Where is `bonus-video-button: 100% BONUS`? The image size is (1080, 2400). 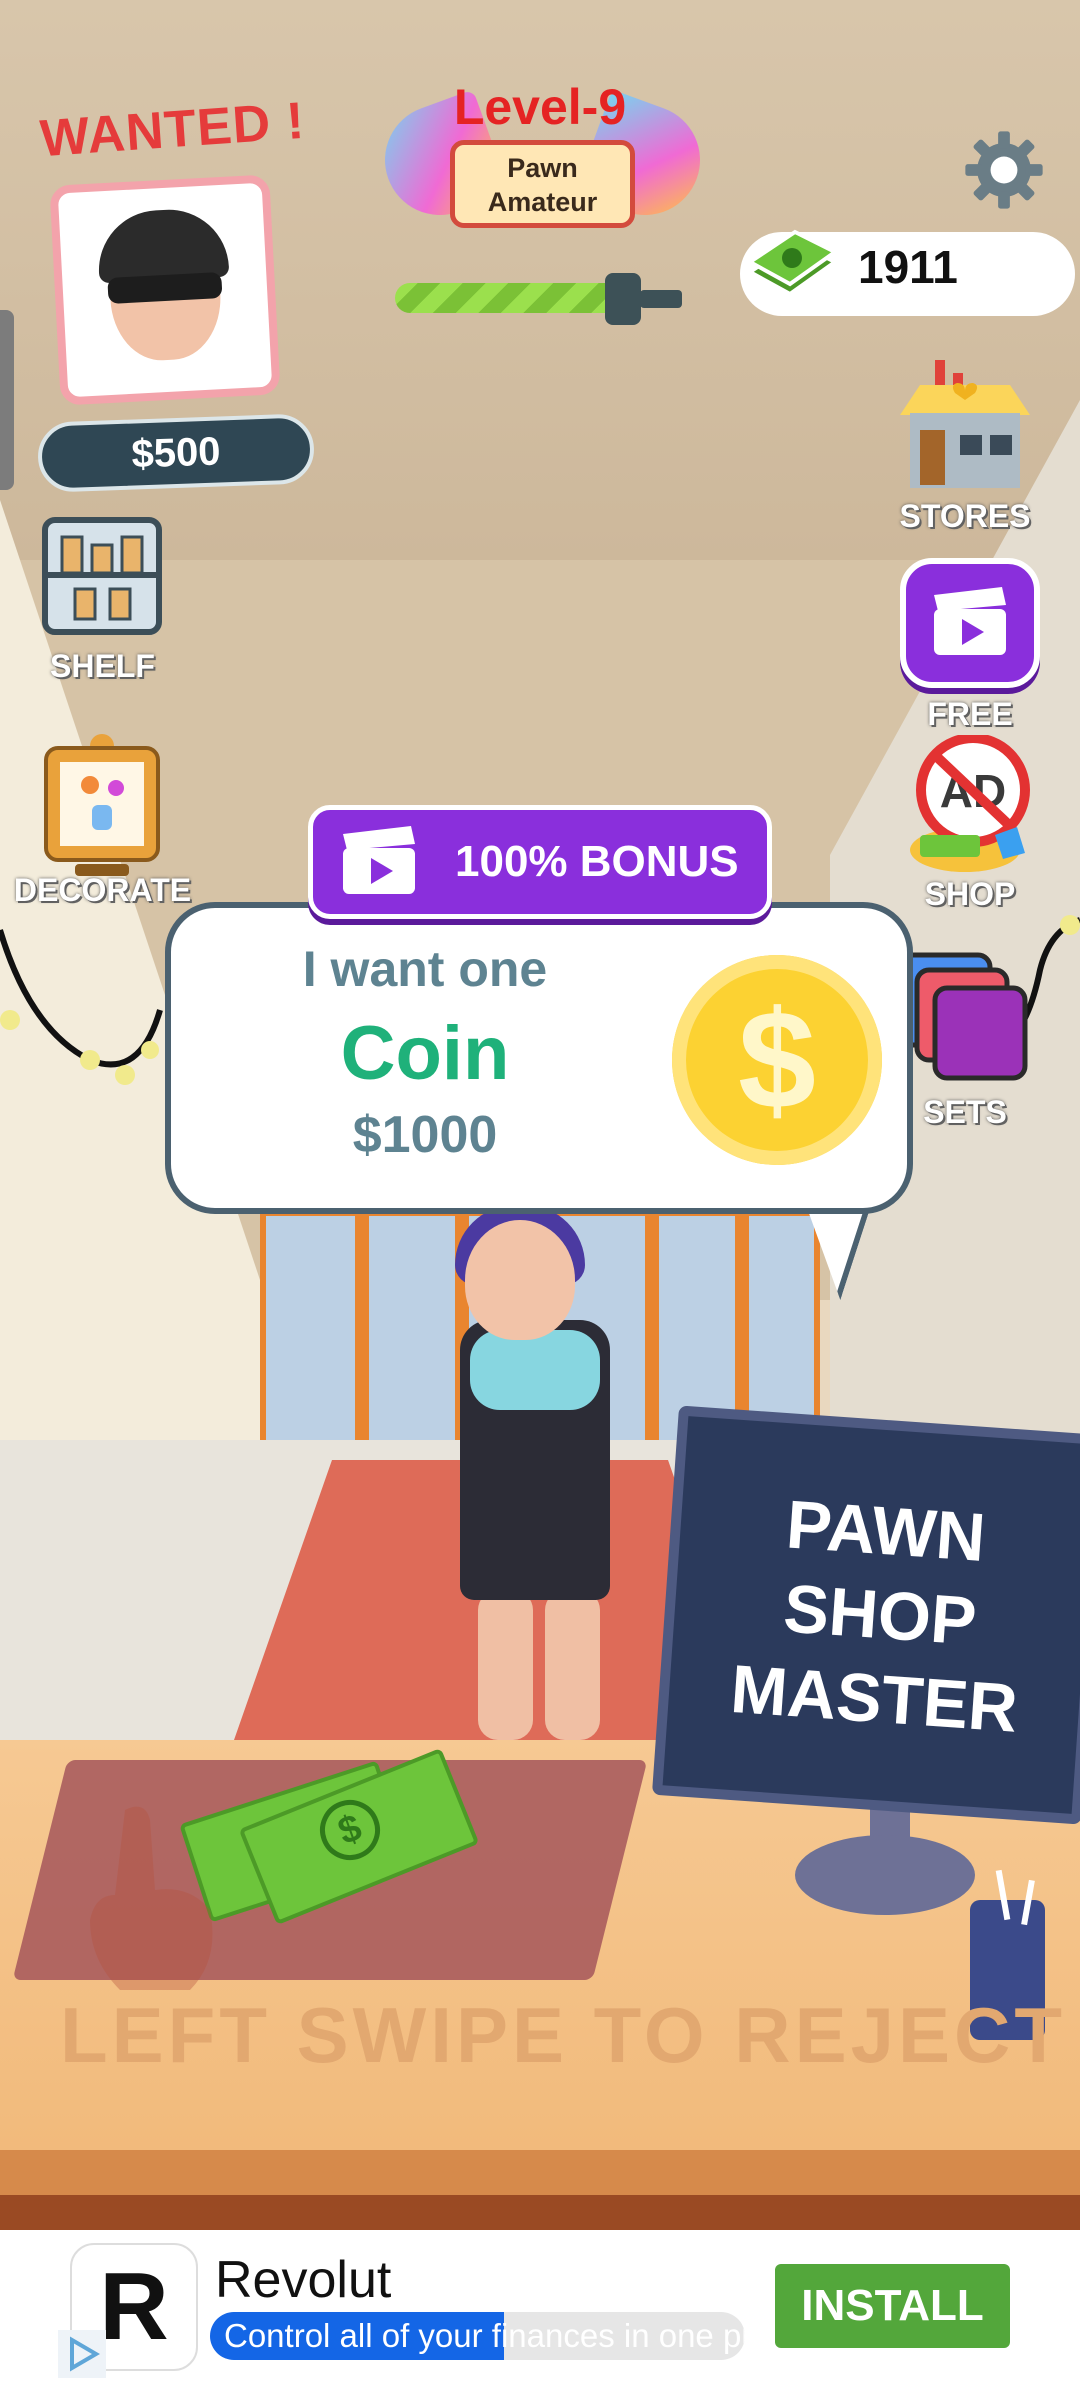 bonus-video-button: 100% BONUS is located at coordinates (540, 862).